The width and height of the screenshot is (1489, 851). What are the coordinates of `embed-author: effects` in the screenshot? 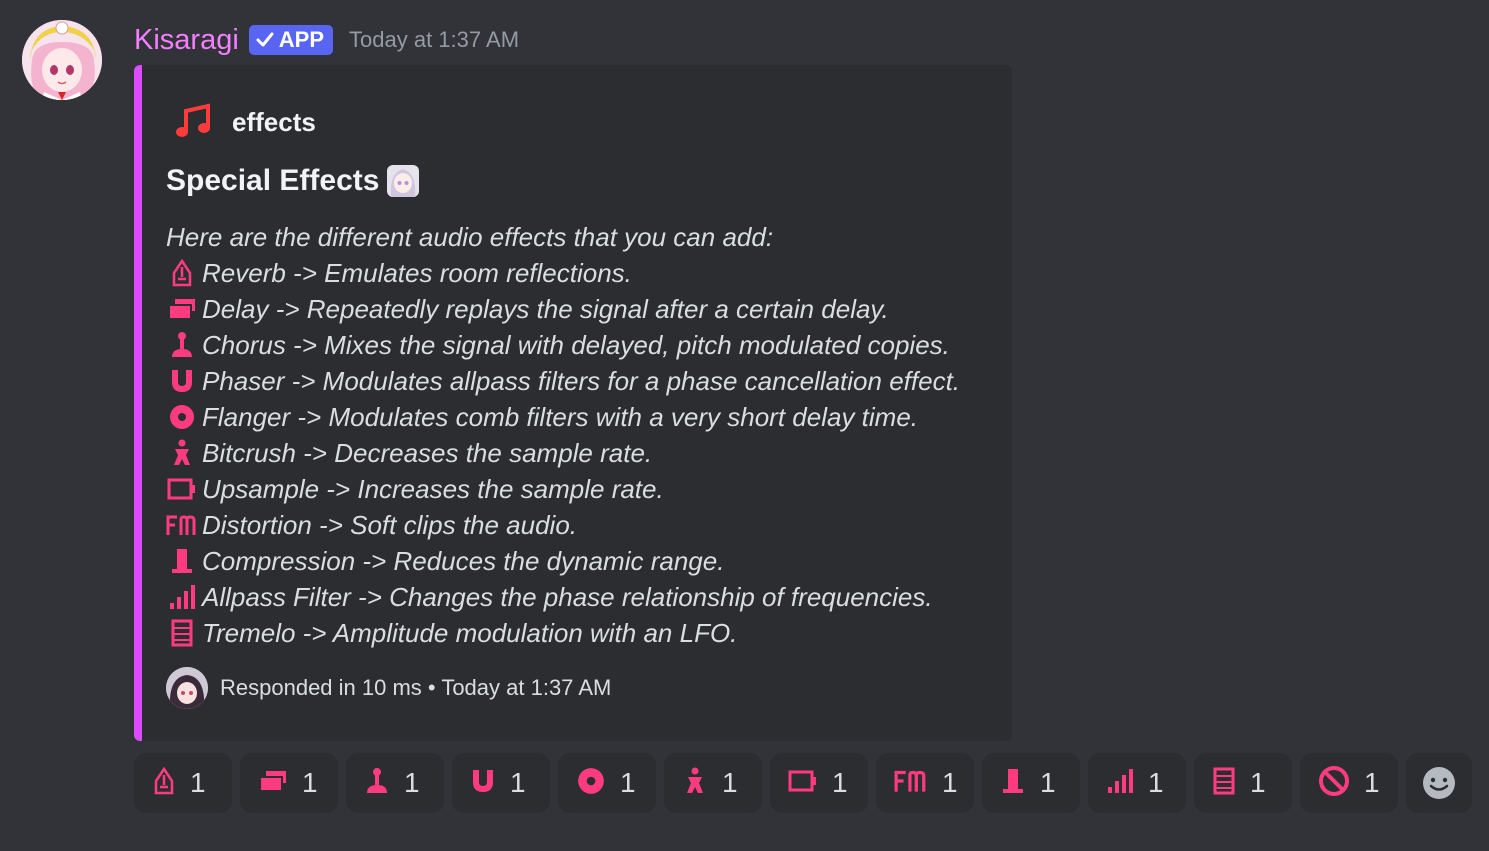 It's located at (245, 122).